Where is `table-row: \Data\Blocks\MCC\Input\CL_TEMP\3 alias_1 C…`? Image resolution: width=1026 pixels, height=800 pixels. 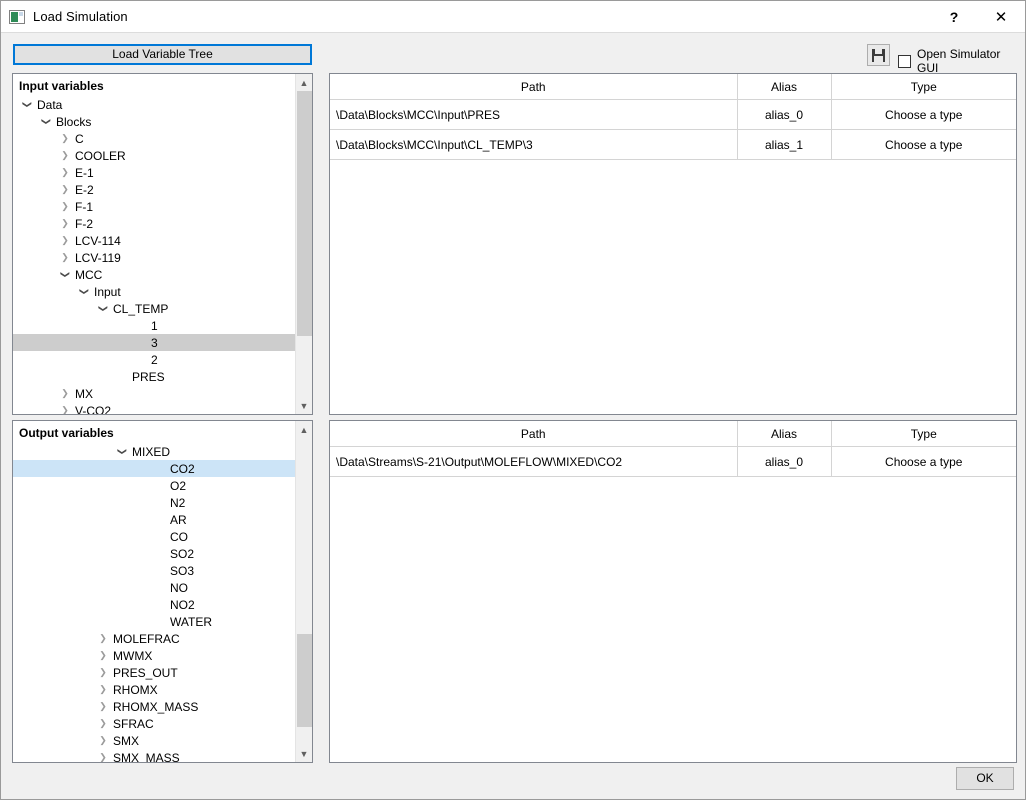
table-row: \Data\Blocks\MCC\Input\CL_TEMP\3 alias_1 C… is located at coordinates (673, 144).